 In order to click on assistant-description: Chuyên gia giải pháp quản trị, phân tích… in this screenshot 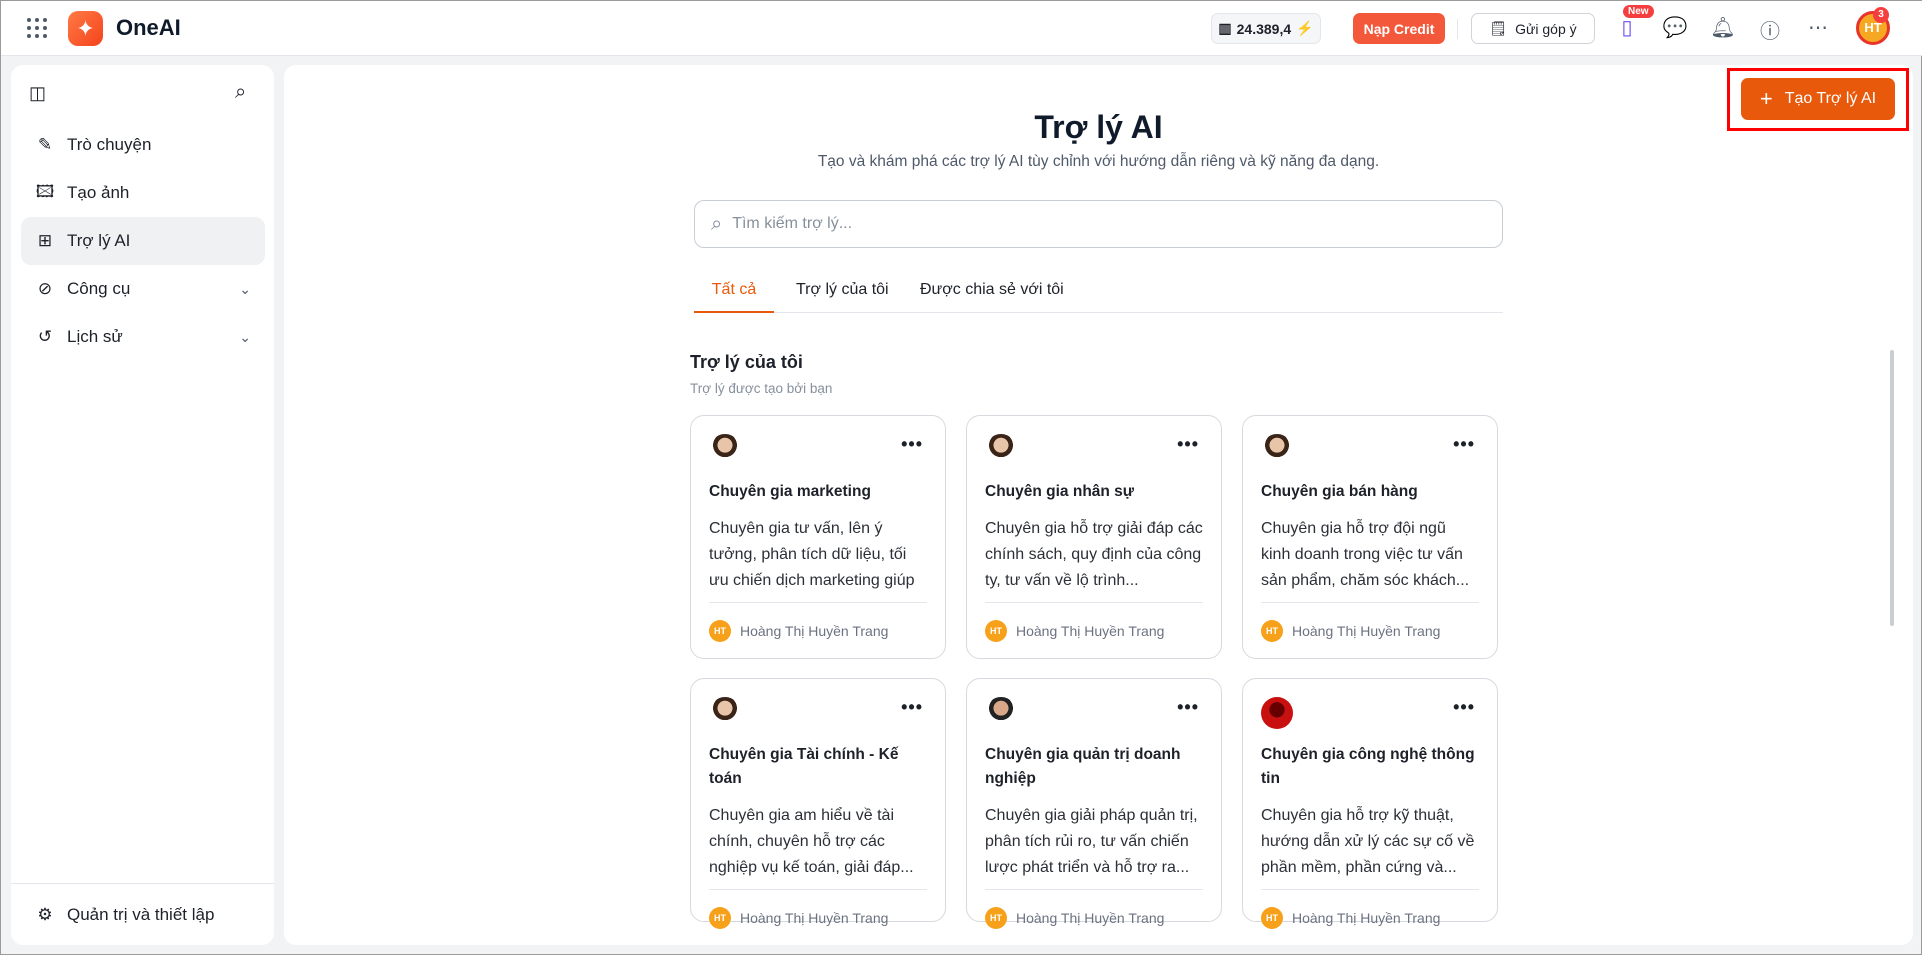, I will do `click(1091, 841)`.